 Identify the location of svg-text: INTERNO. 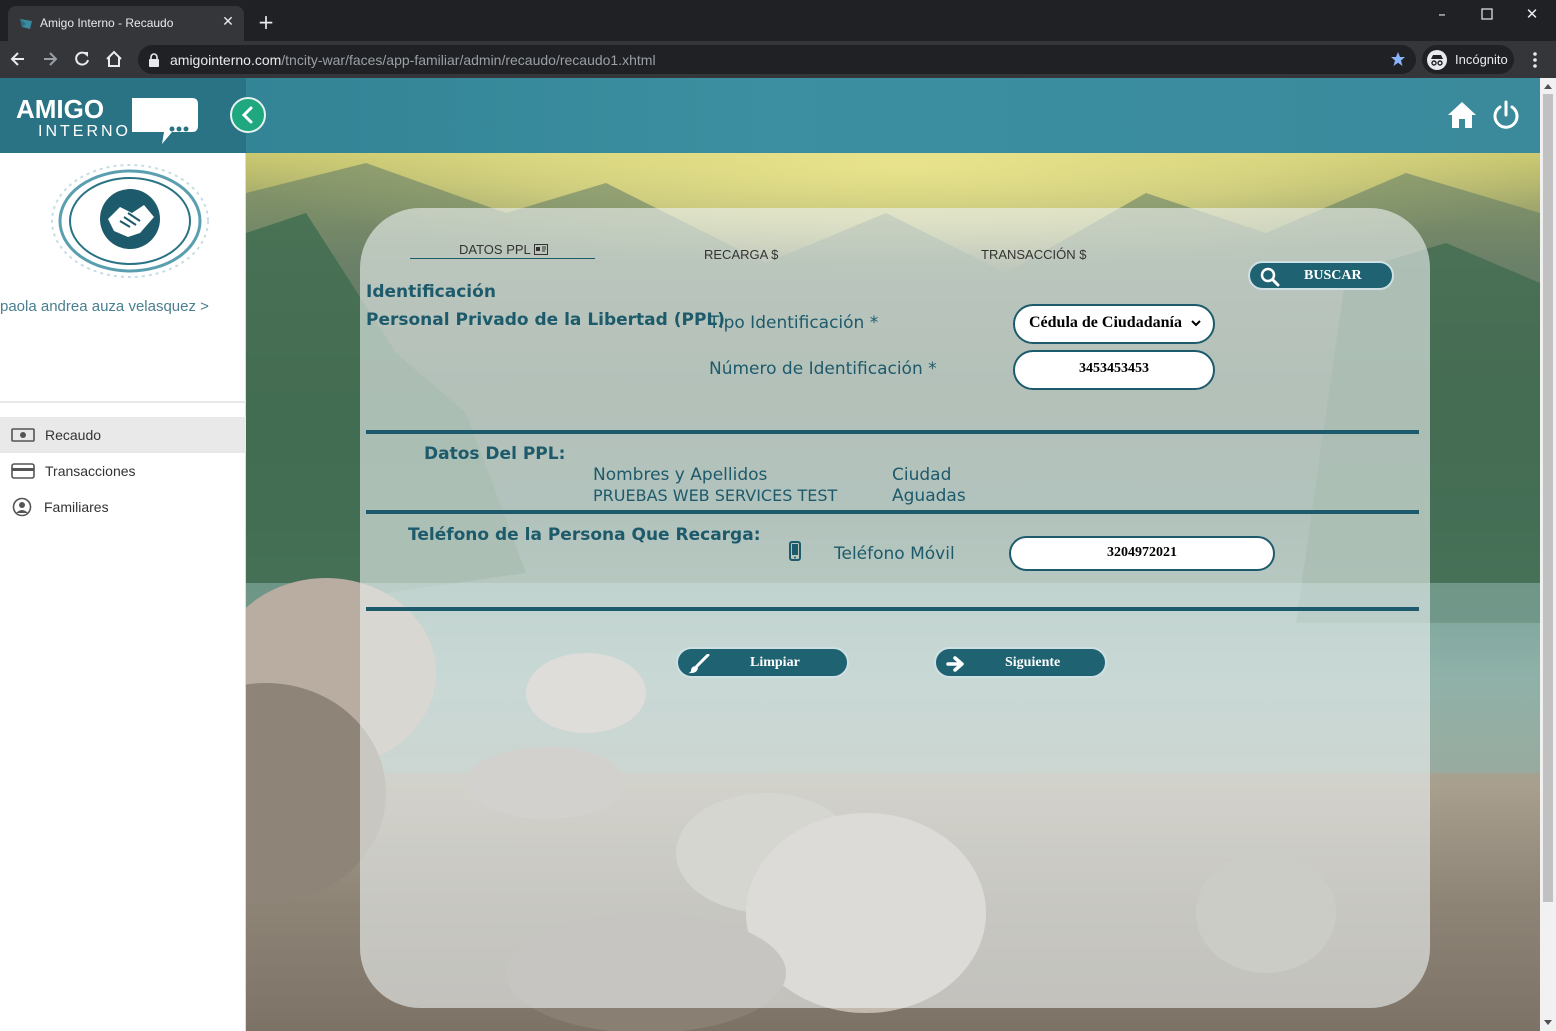
(84, 131).